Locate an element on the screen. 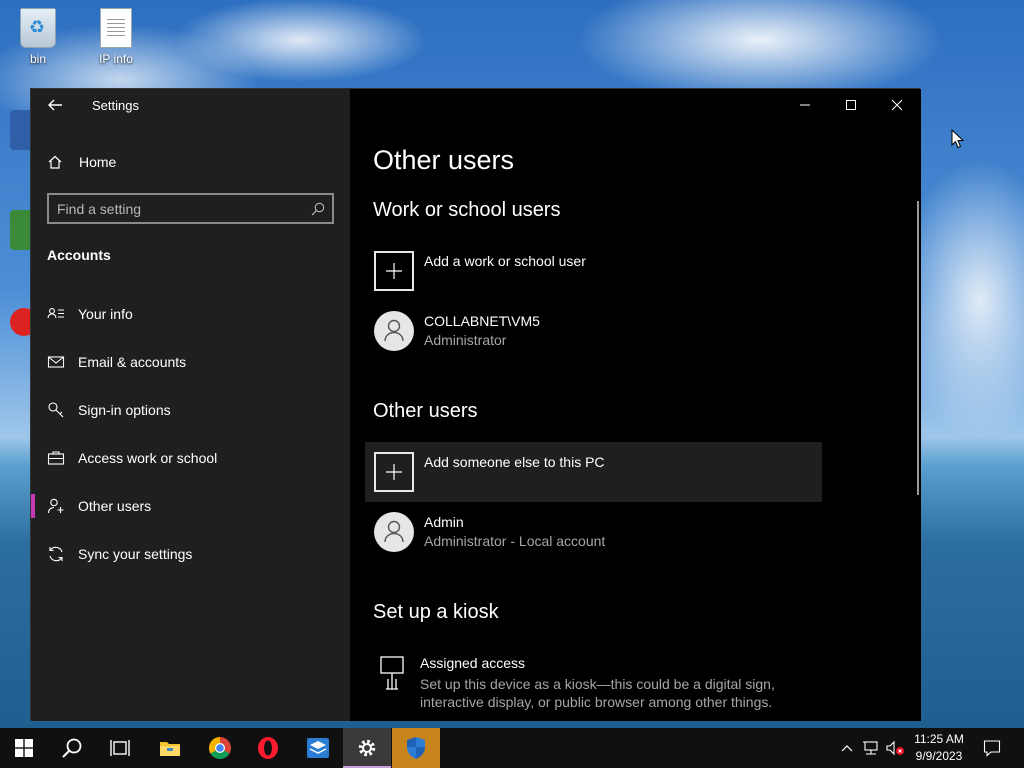 The image size is (1024, 768). show-hidden-icons-button is located at coordinates (847, 748).